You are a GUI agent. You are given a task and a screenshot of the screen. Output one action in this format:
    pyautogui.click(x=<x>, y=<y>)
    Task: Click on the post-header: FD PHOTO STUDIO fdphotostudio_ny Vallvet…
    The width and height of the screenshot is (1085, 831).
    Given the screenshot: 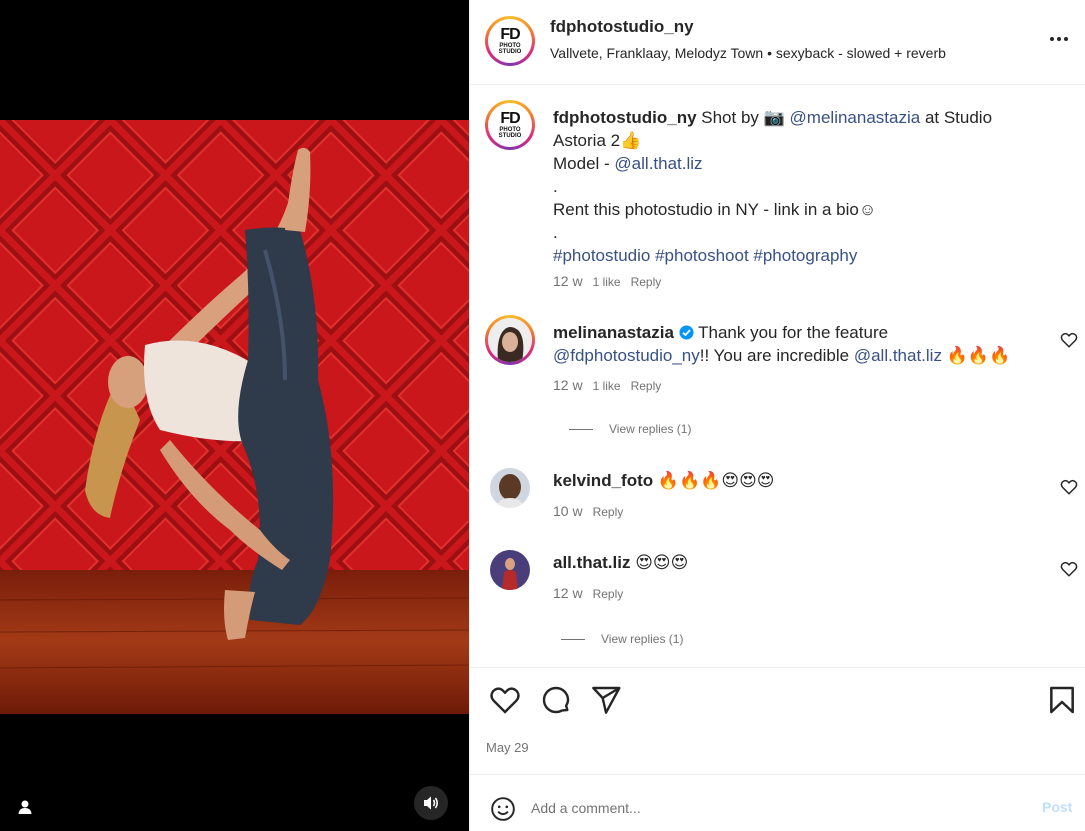 What is the action you would take?
    pyautogui.click(x=777, y=42)
    